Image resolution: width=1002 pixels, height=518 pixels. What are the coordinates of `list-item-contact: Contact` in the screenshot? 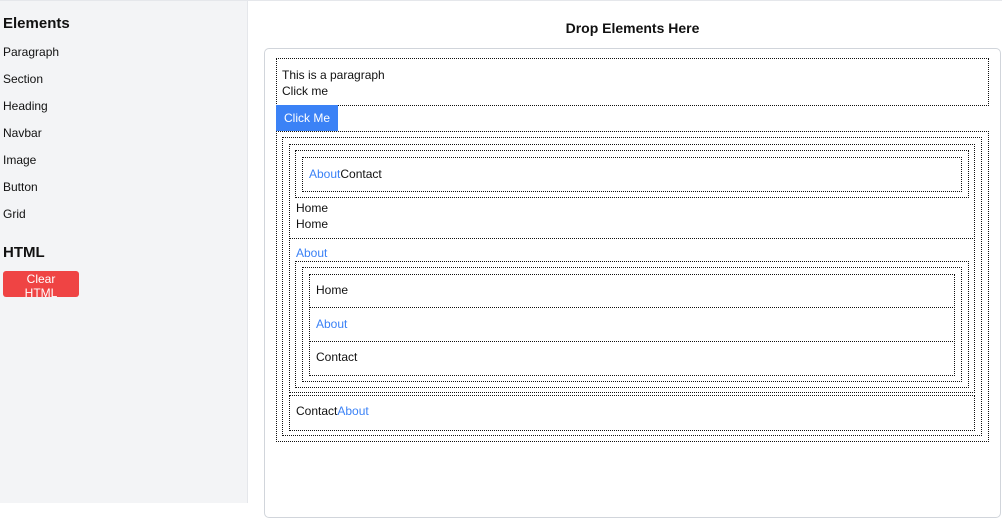 It's located at (336, 357).